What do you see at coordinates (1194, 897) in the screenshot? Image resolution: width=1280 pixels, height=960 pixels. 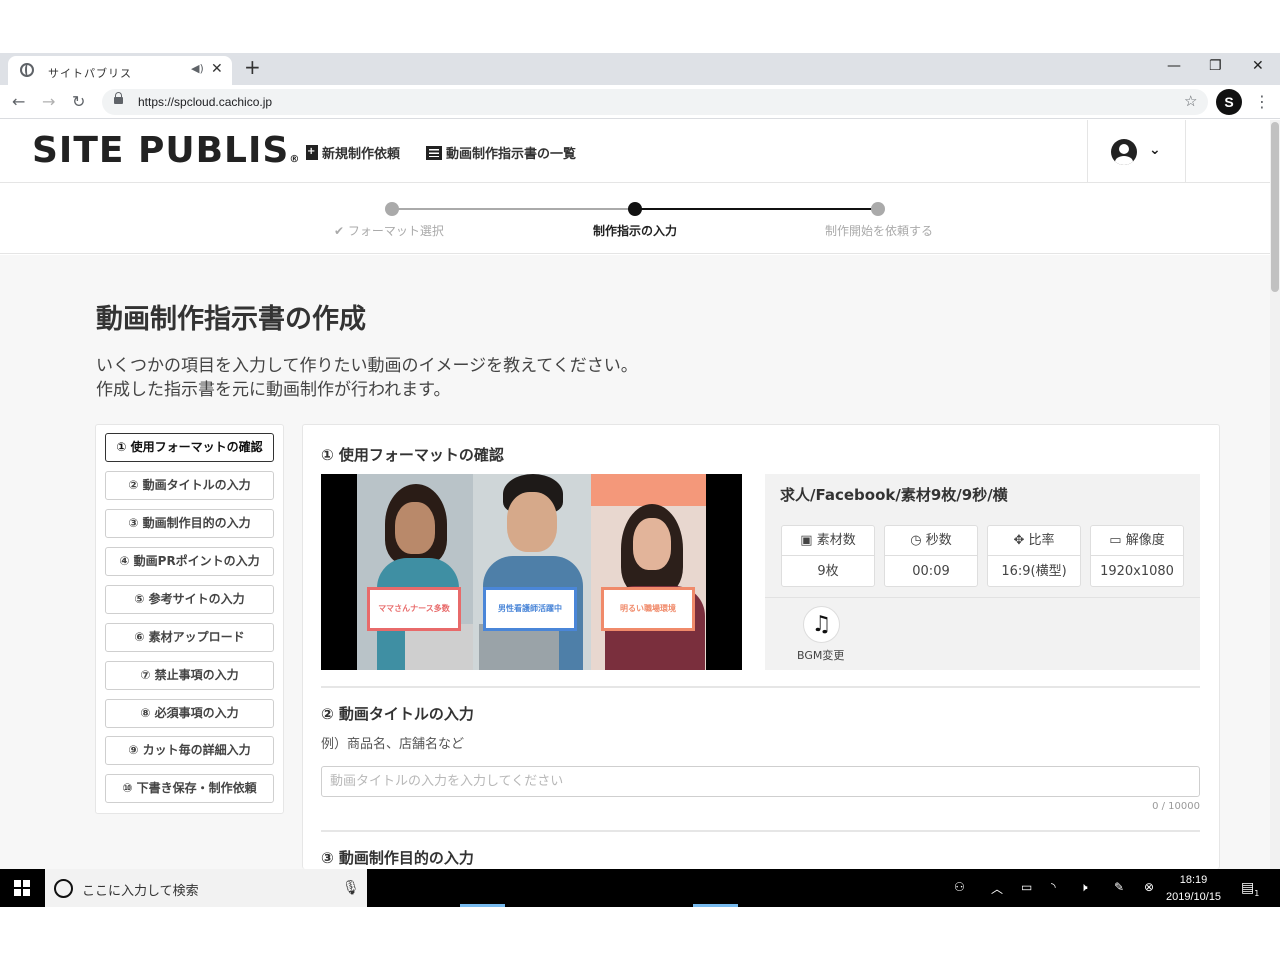 I see `clock-date: 2019/10/15` at bounding box center [1194, 897].